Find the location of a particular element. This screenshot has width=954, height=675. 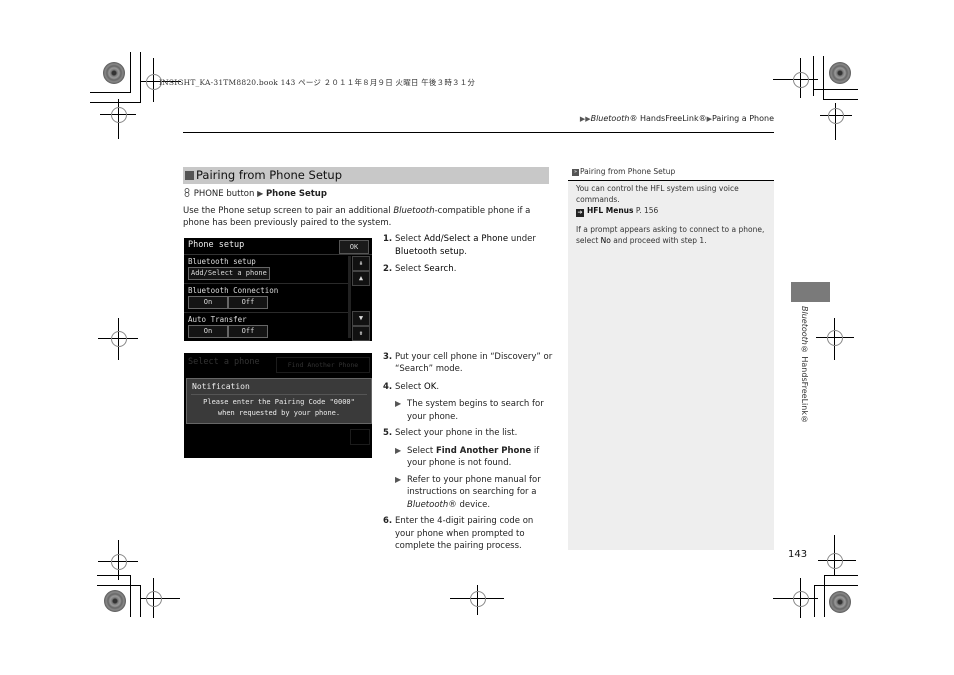

note-emphasis: No is located at coordinates (605, 240).